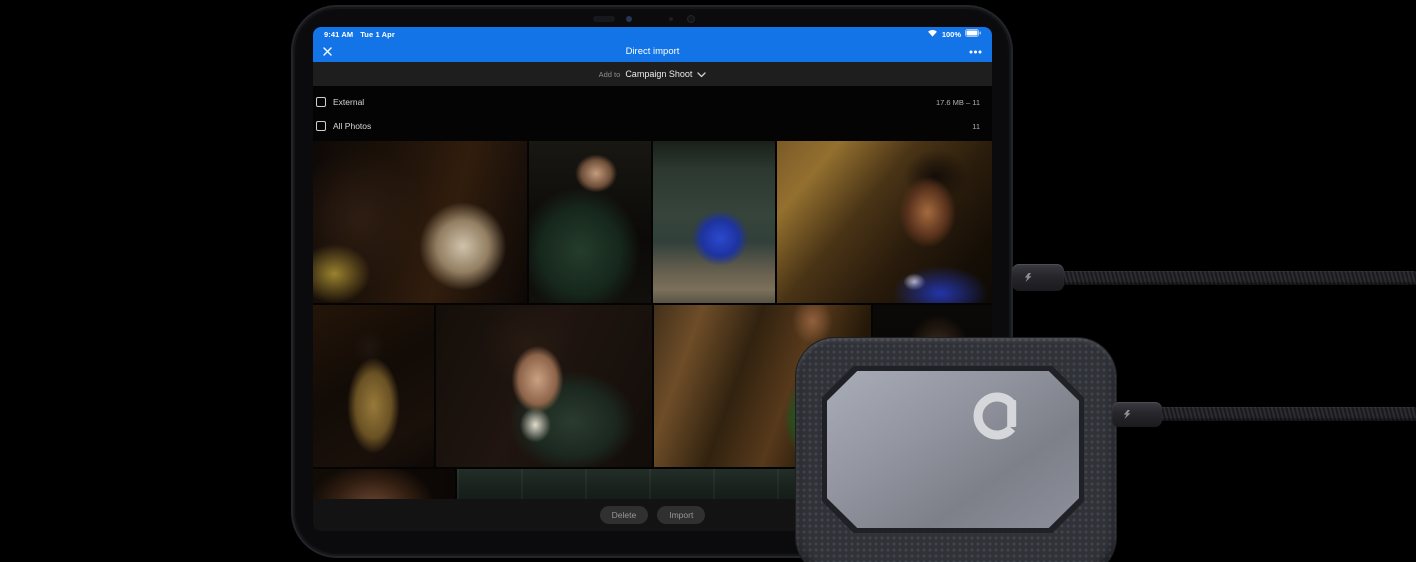 The width and height of the screenshot is (1416, 562). Describe the element at coordinates (653, 19) in the screenshot. I see `front-camera-cluster` at that location.